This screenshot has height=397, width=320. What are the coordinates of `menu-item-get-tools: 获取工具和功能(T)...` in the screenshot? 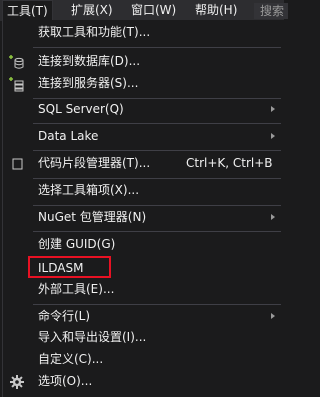 It's located at (144, 32).